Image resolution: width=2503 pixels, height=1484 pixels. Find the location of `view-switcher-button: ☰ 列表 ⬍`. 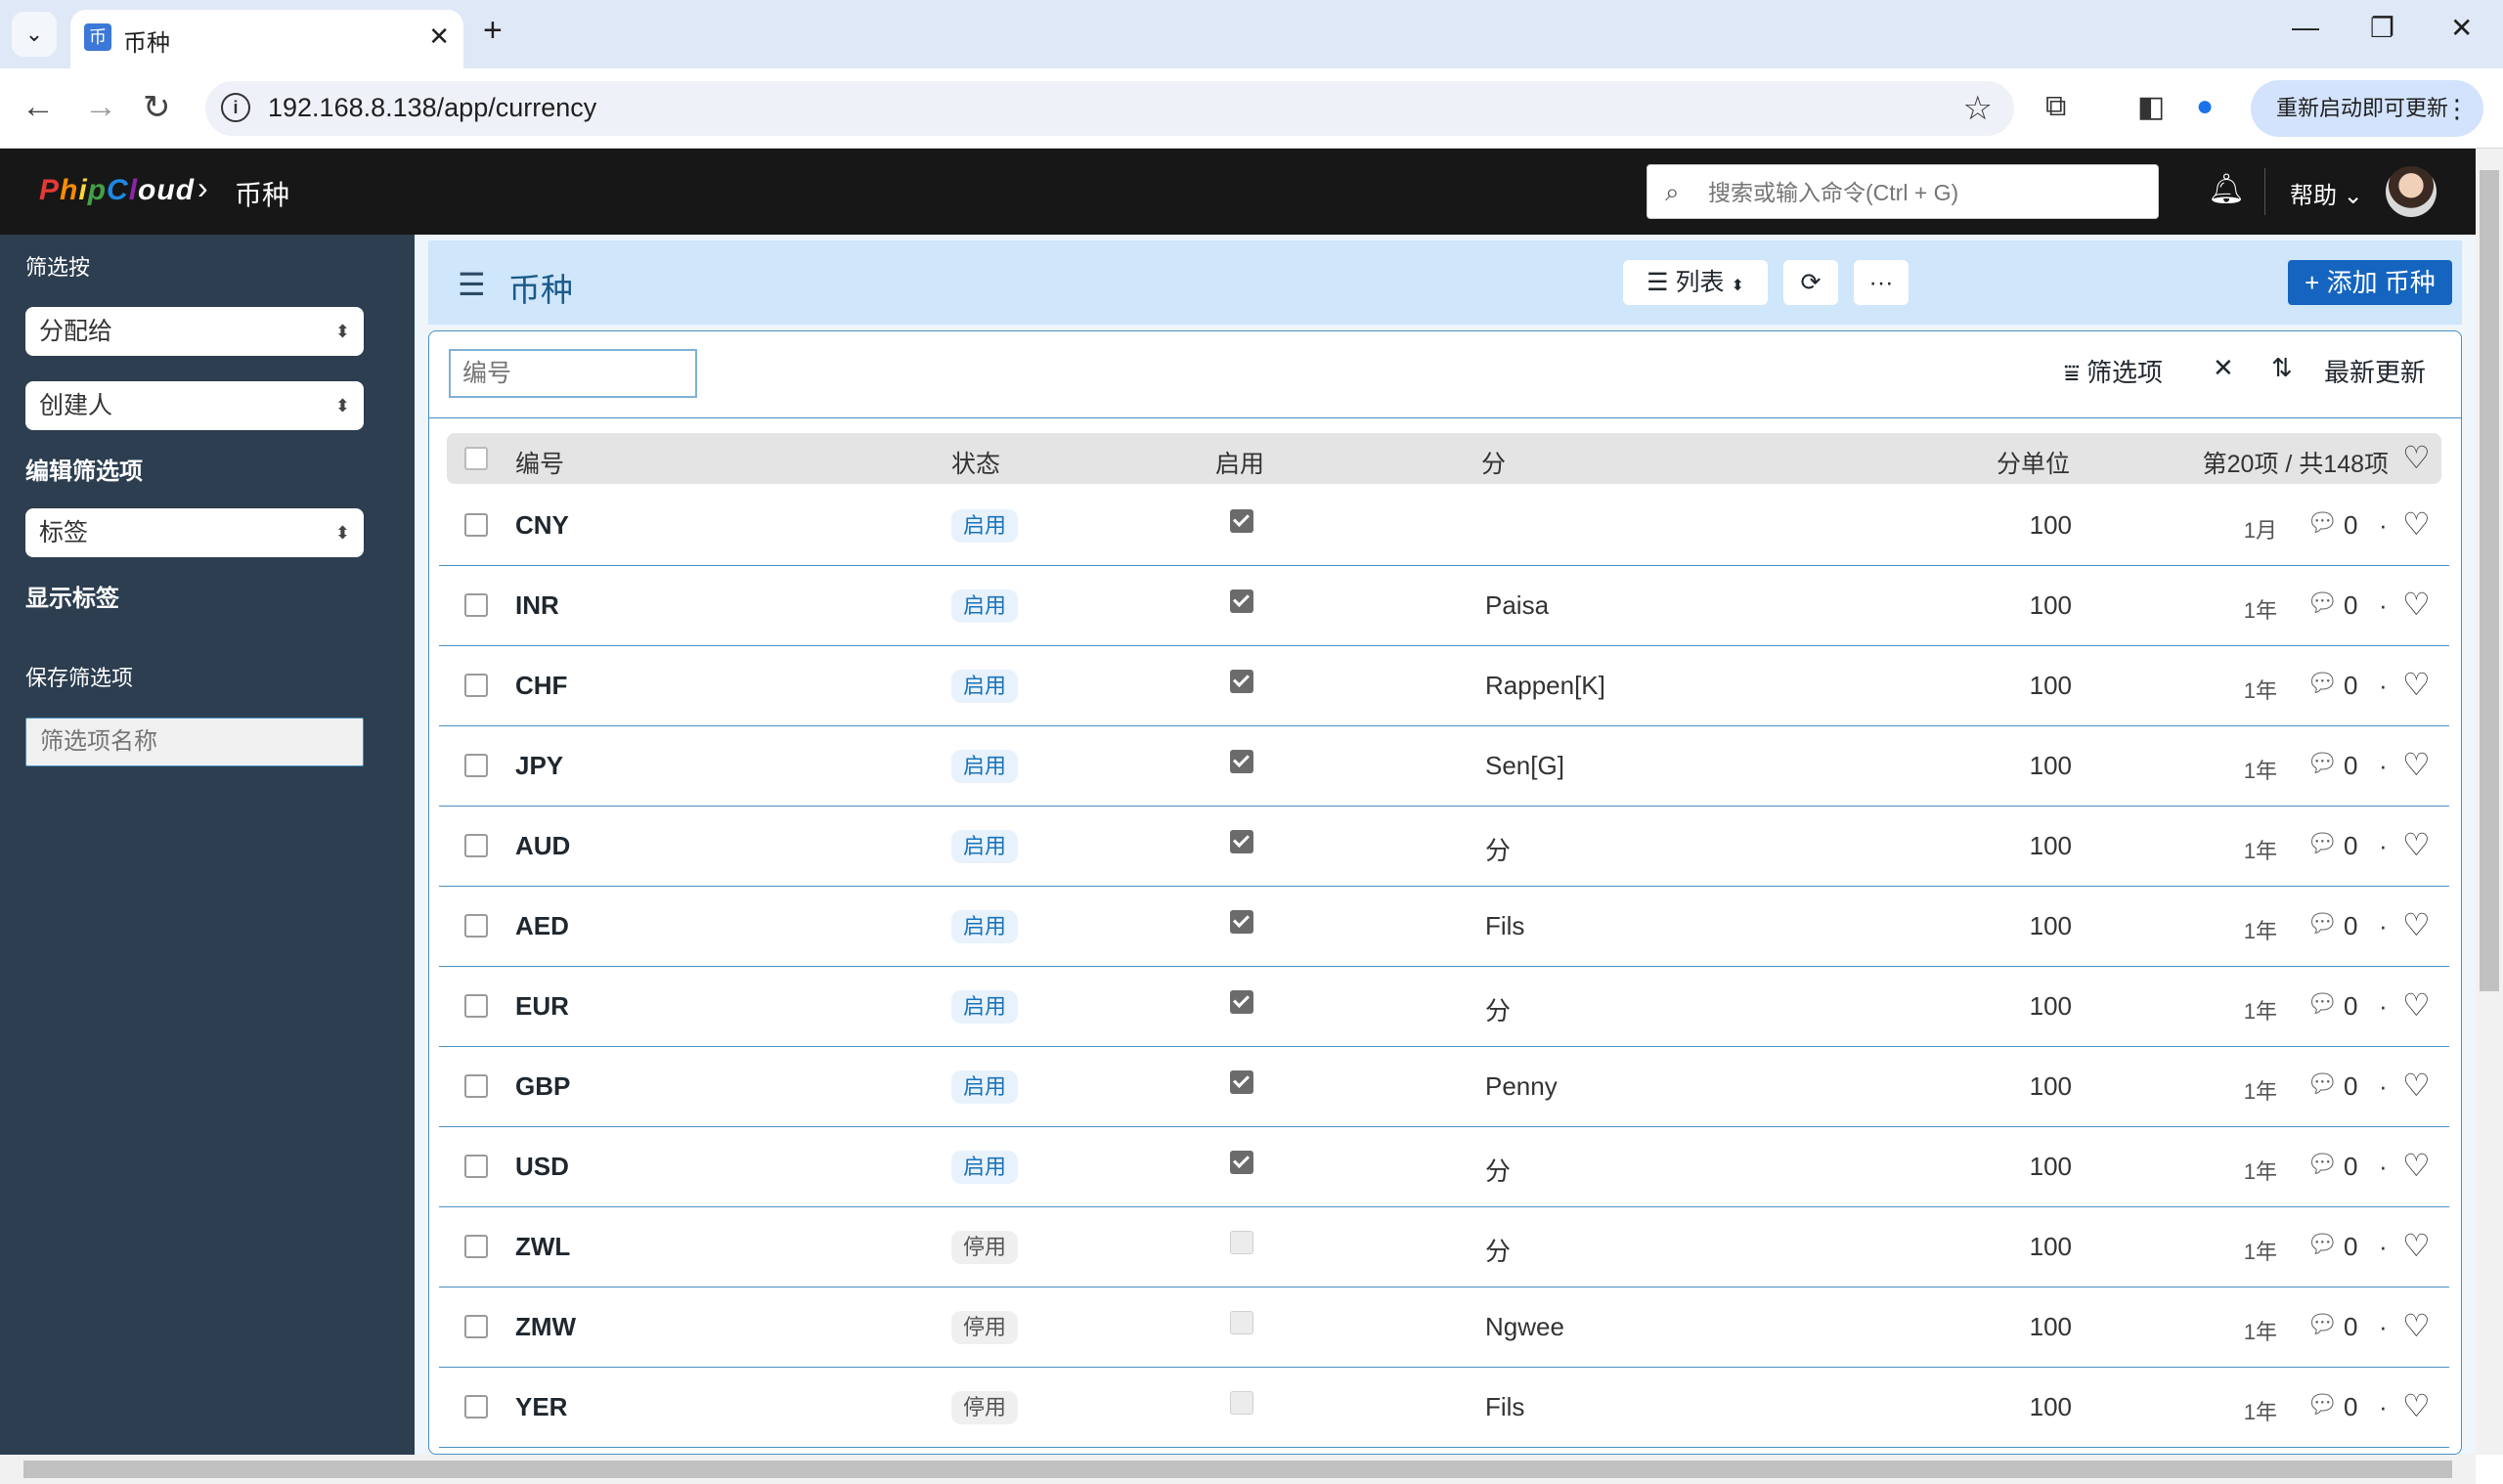

view-switcher-button: ☰ 列表 ⬍ is located at coordinates (1695, 282).